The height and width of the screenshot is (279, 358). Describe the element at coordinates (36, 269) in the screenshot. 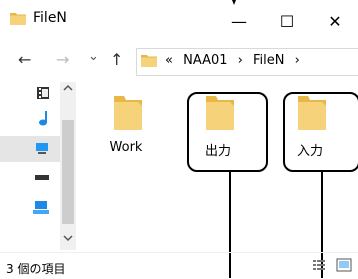

I see `item-count: 3 個の項目` at that location.